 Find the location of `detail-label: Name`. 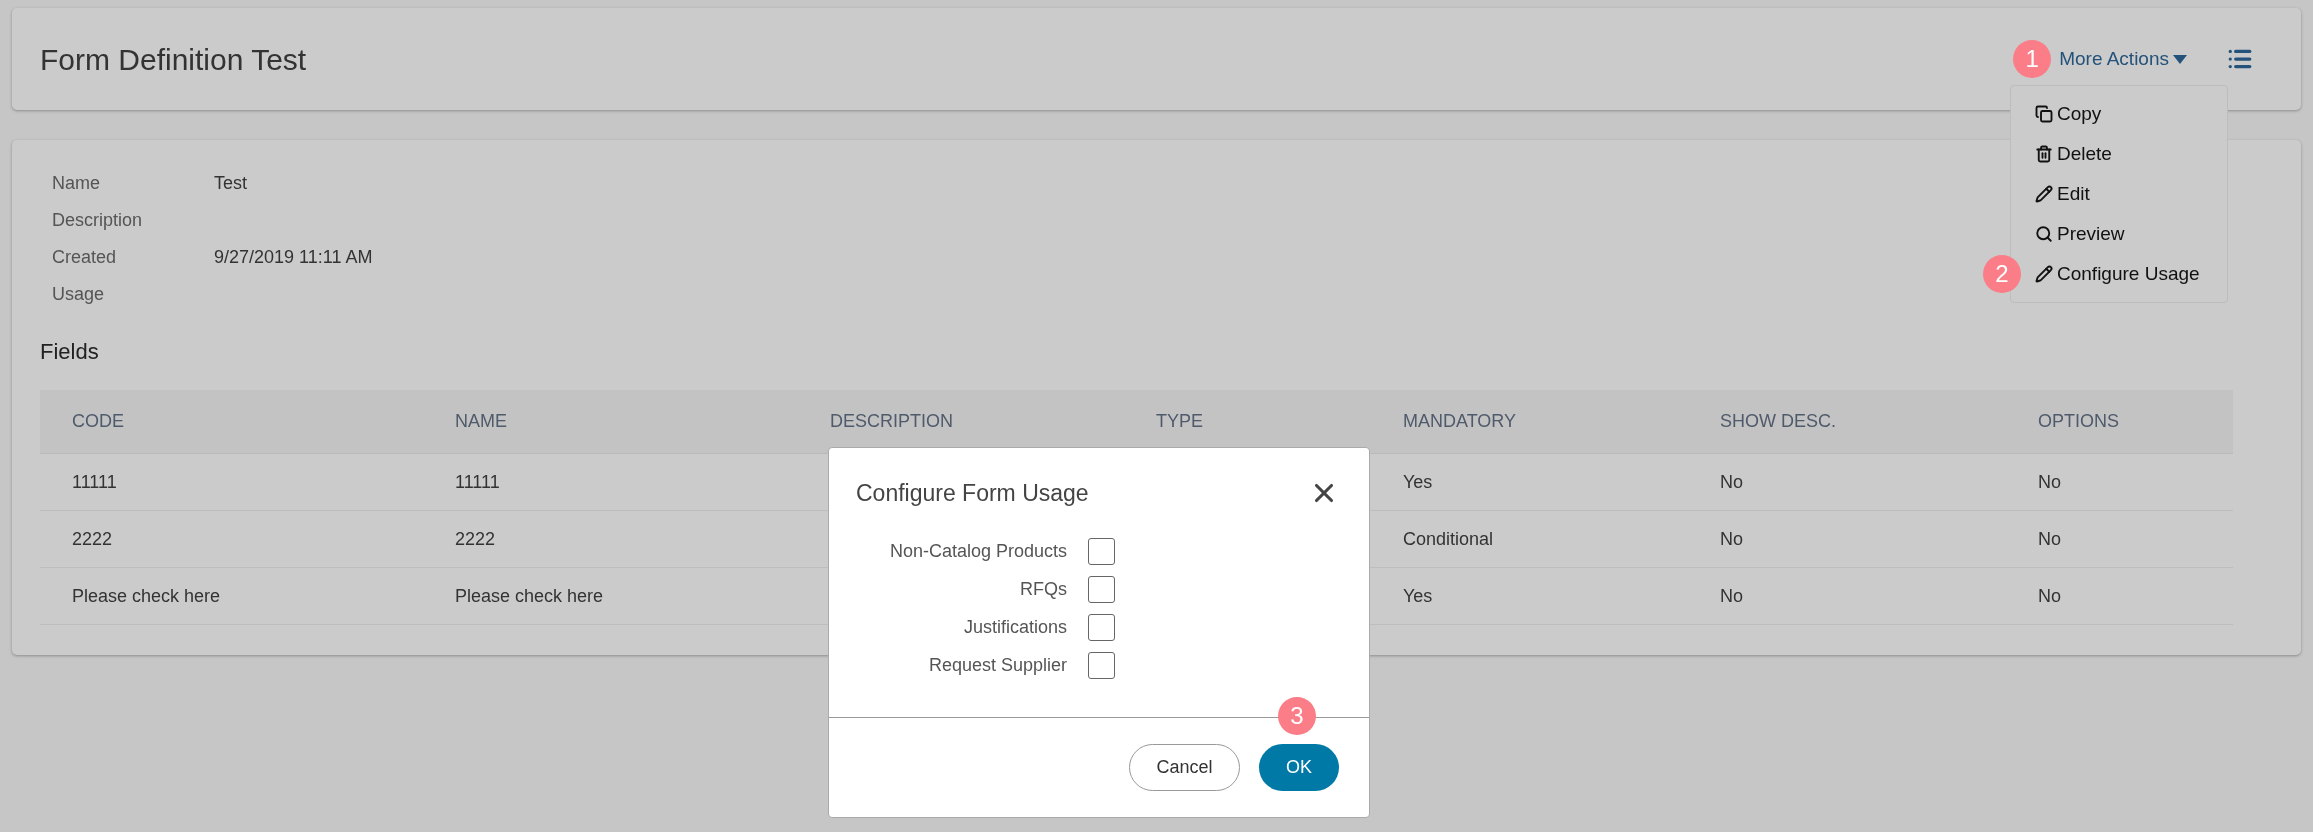

detail-label: Name is located at coordinates (76, 183).